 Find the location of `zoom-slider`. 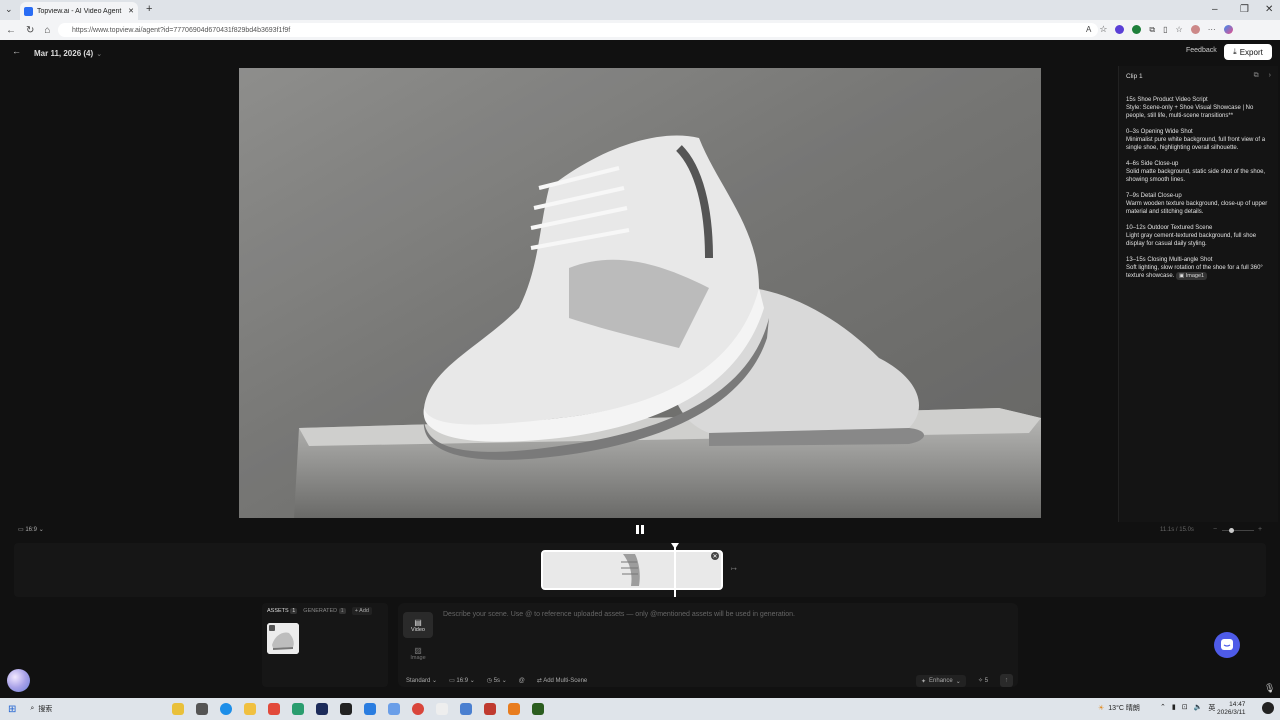

zoom-slider is located at coordinates (1238, 530).